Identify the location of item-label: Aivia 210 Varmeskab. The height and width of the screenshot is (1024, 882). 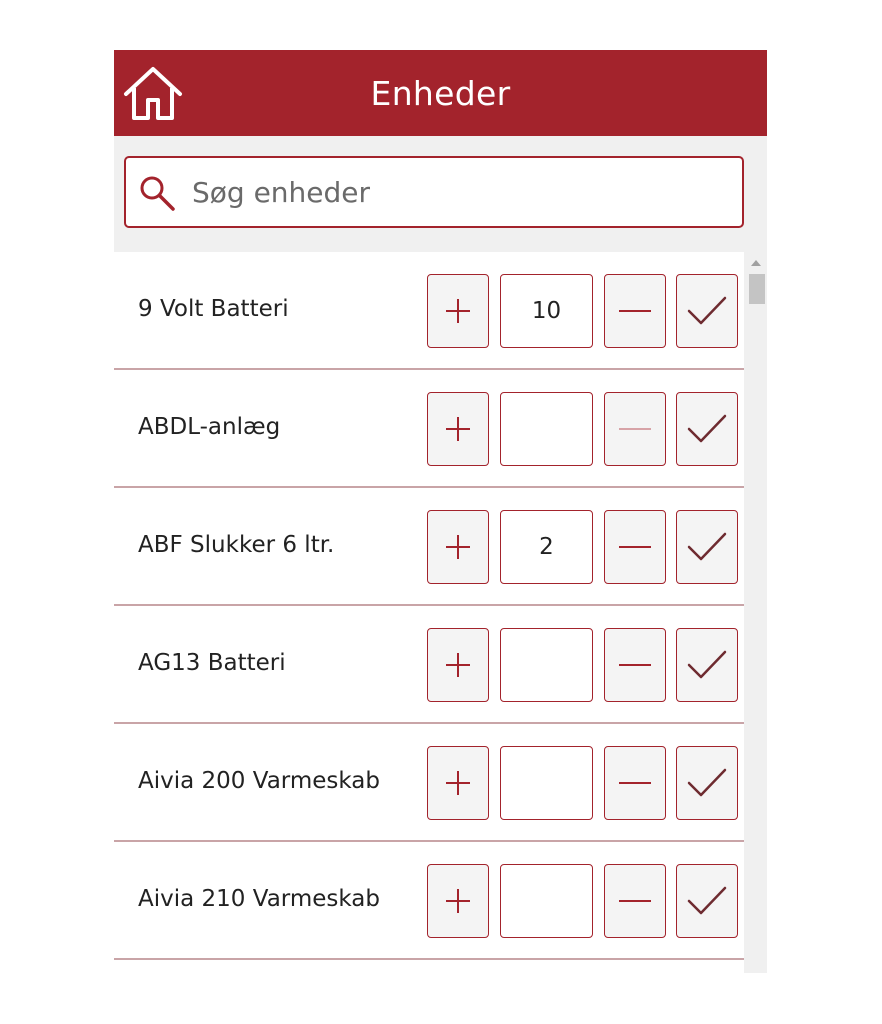
(259, 899).